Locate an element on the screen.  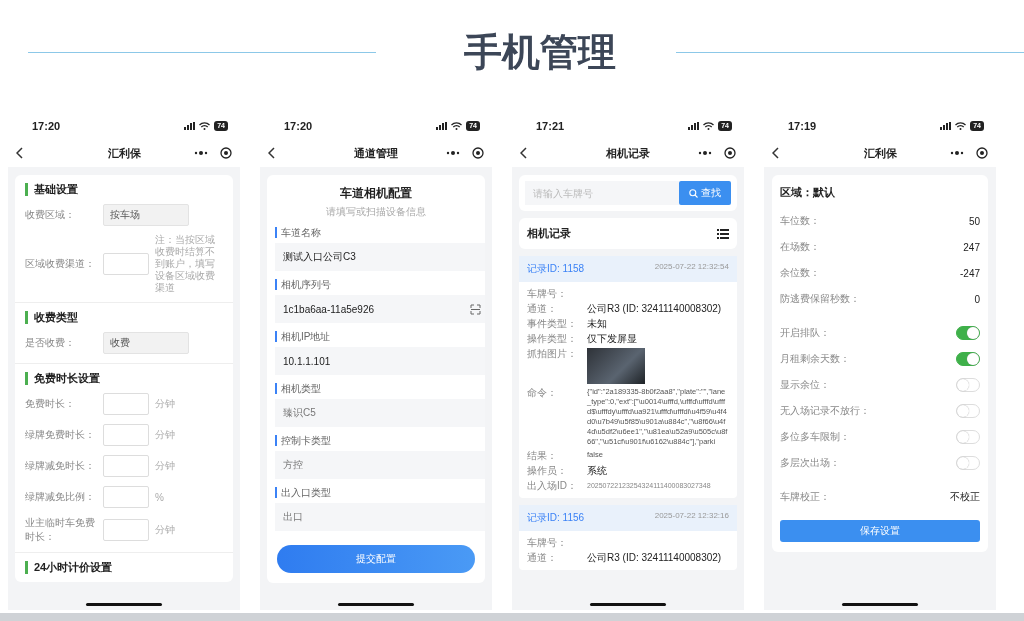
section-title: 24小时计价设置 is located at coordinates (69, 567).